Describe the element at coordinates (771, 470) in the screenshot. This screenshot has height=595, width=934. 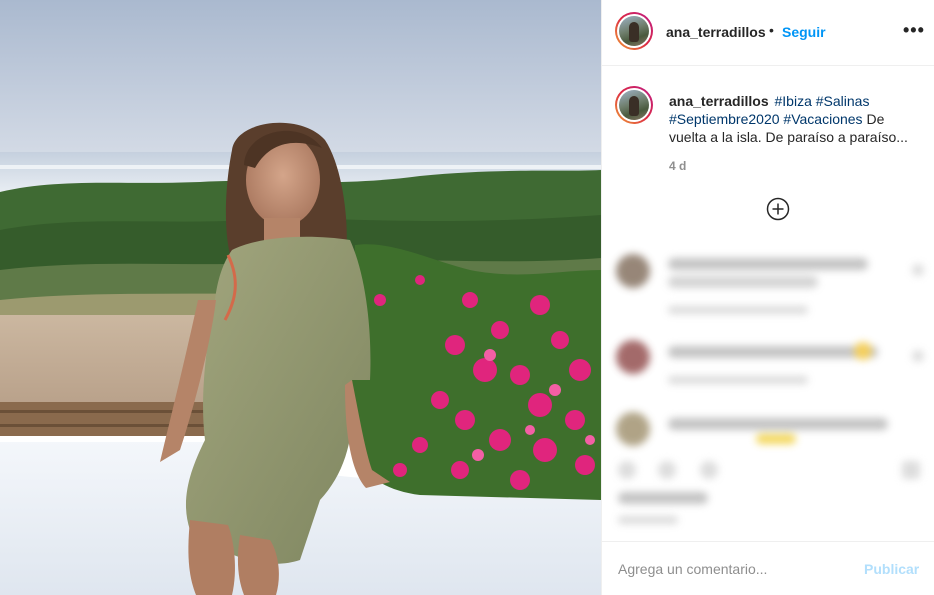
I see `action-bar` at that location.